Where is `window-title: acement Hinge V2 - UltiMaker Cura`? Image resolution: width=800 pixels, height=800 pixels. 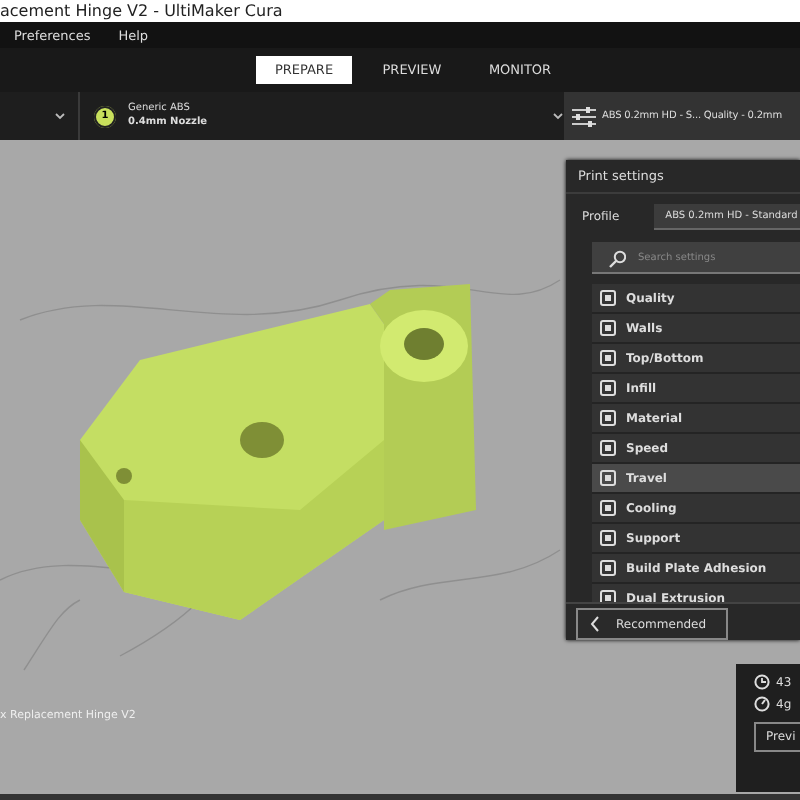 window-title: acement Hinge V2 - UltiMaker Cura is located at coordinates (141, 11).